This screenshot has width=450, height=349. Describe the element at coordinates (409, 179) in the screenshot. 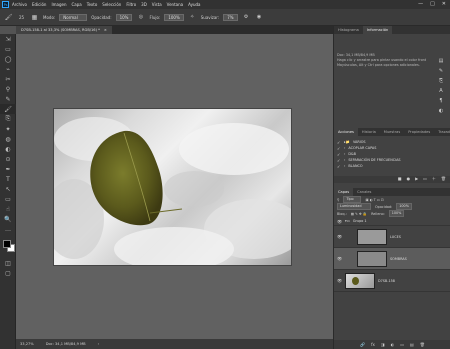

I see `record-icon: ●` at that location.